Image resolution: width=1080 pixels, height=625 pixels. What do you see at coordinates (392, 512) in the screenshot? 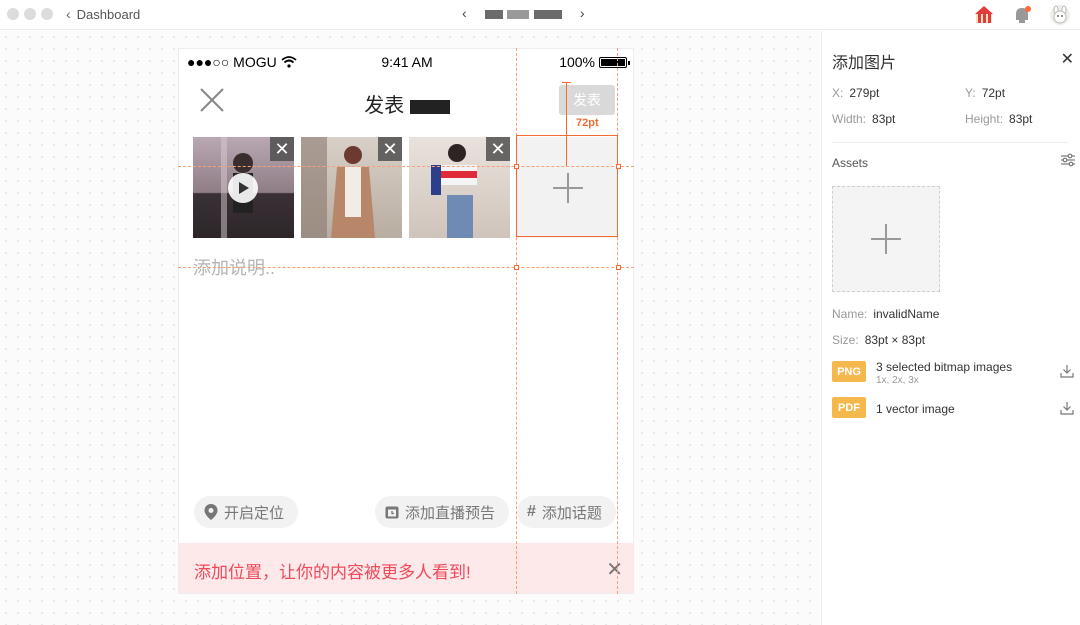
I see `calendar-clock-icon` at bounding box center [392, 512].